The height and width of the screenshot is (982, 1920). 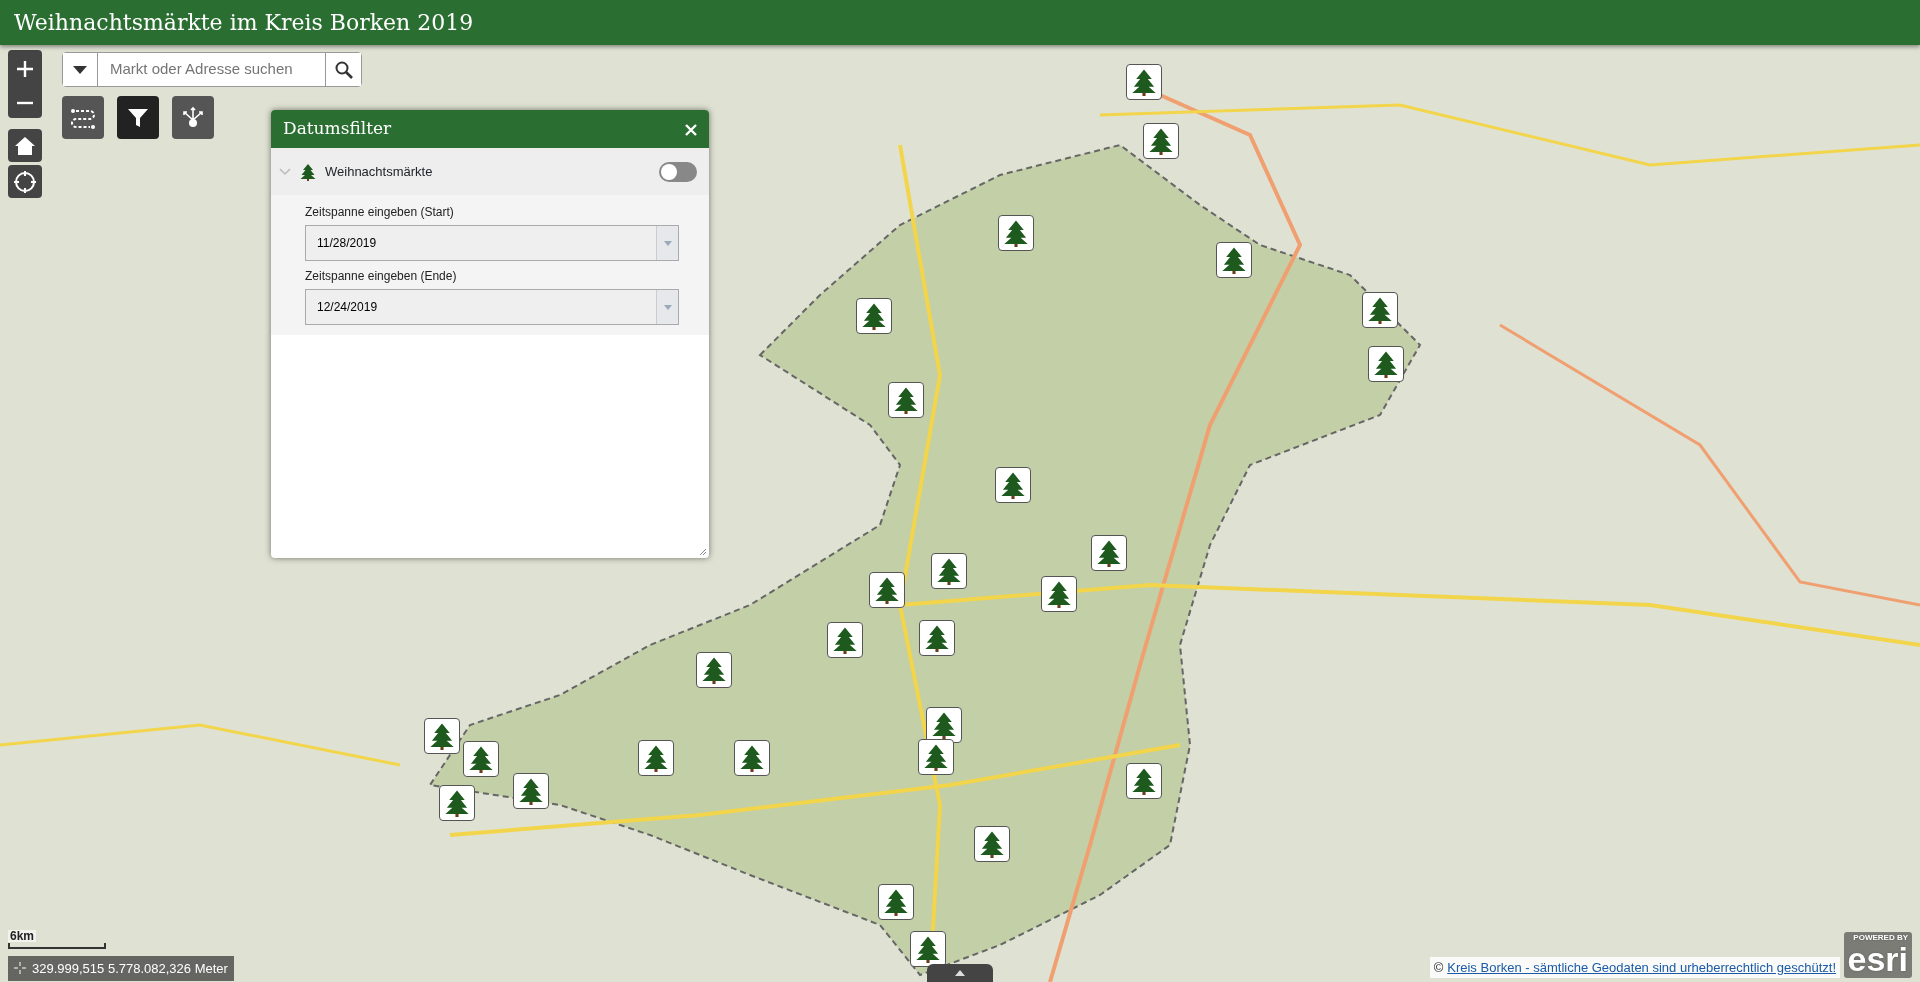 What do you see at coordinates (960, 22) in the screenshot?
I see `app-title: Weihnachtsmärkte im Kreis Borken 2019` at bounding box center [960, 22].